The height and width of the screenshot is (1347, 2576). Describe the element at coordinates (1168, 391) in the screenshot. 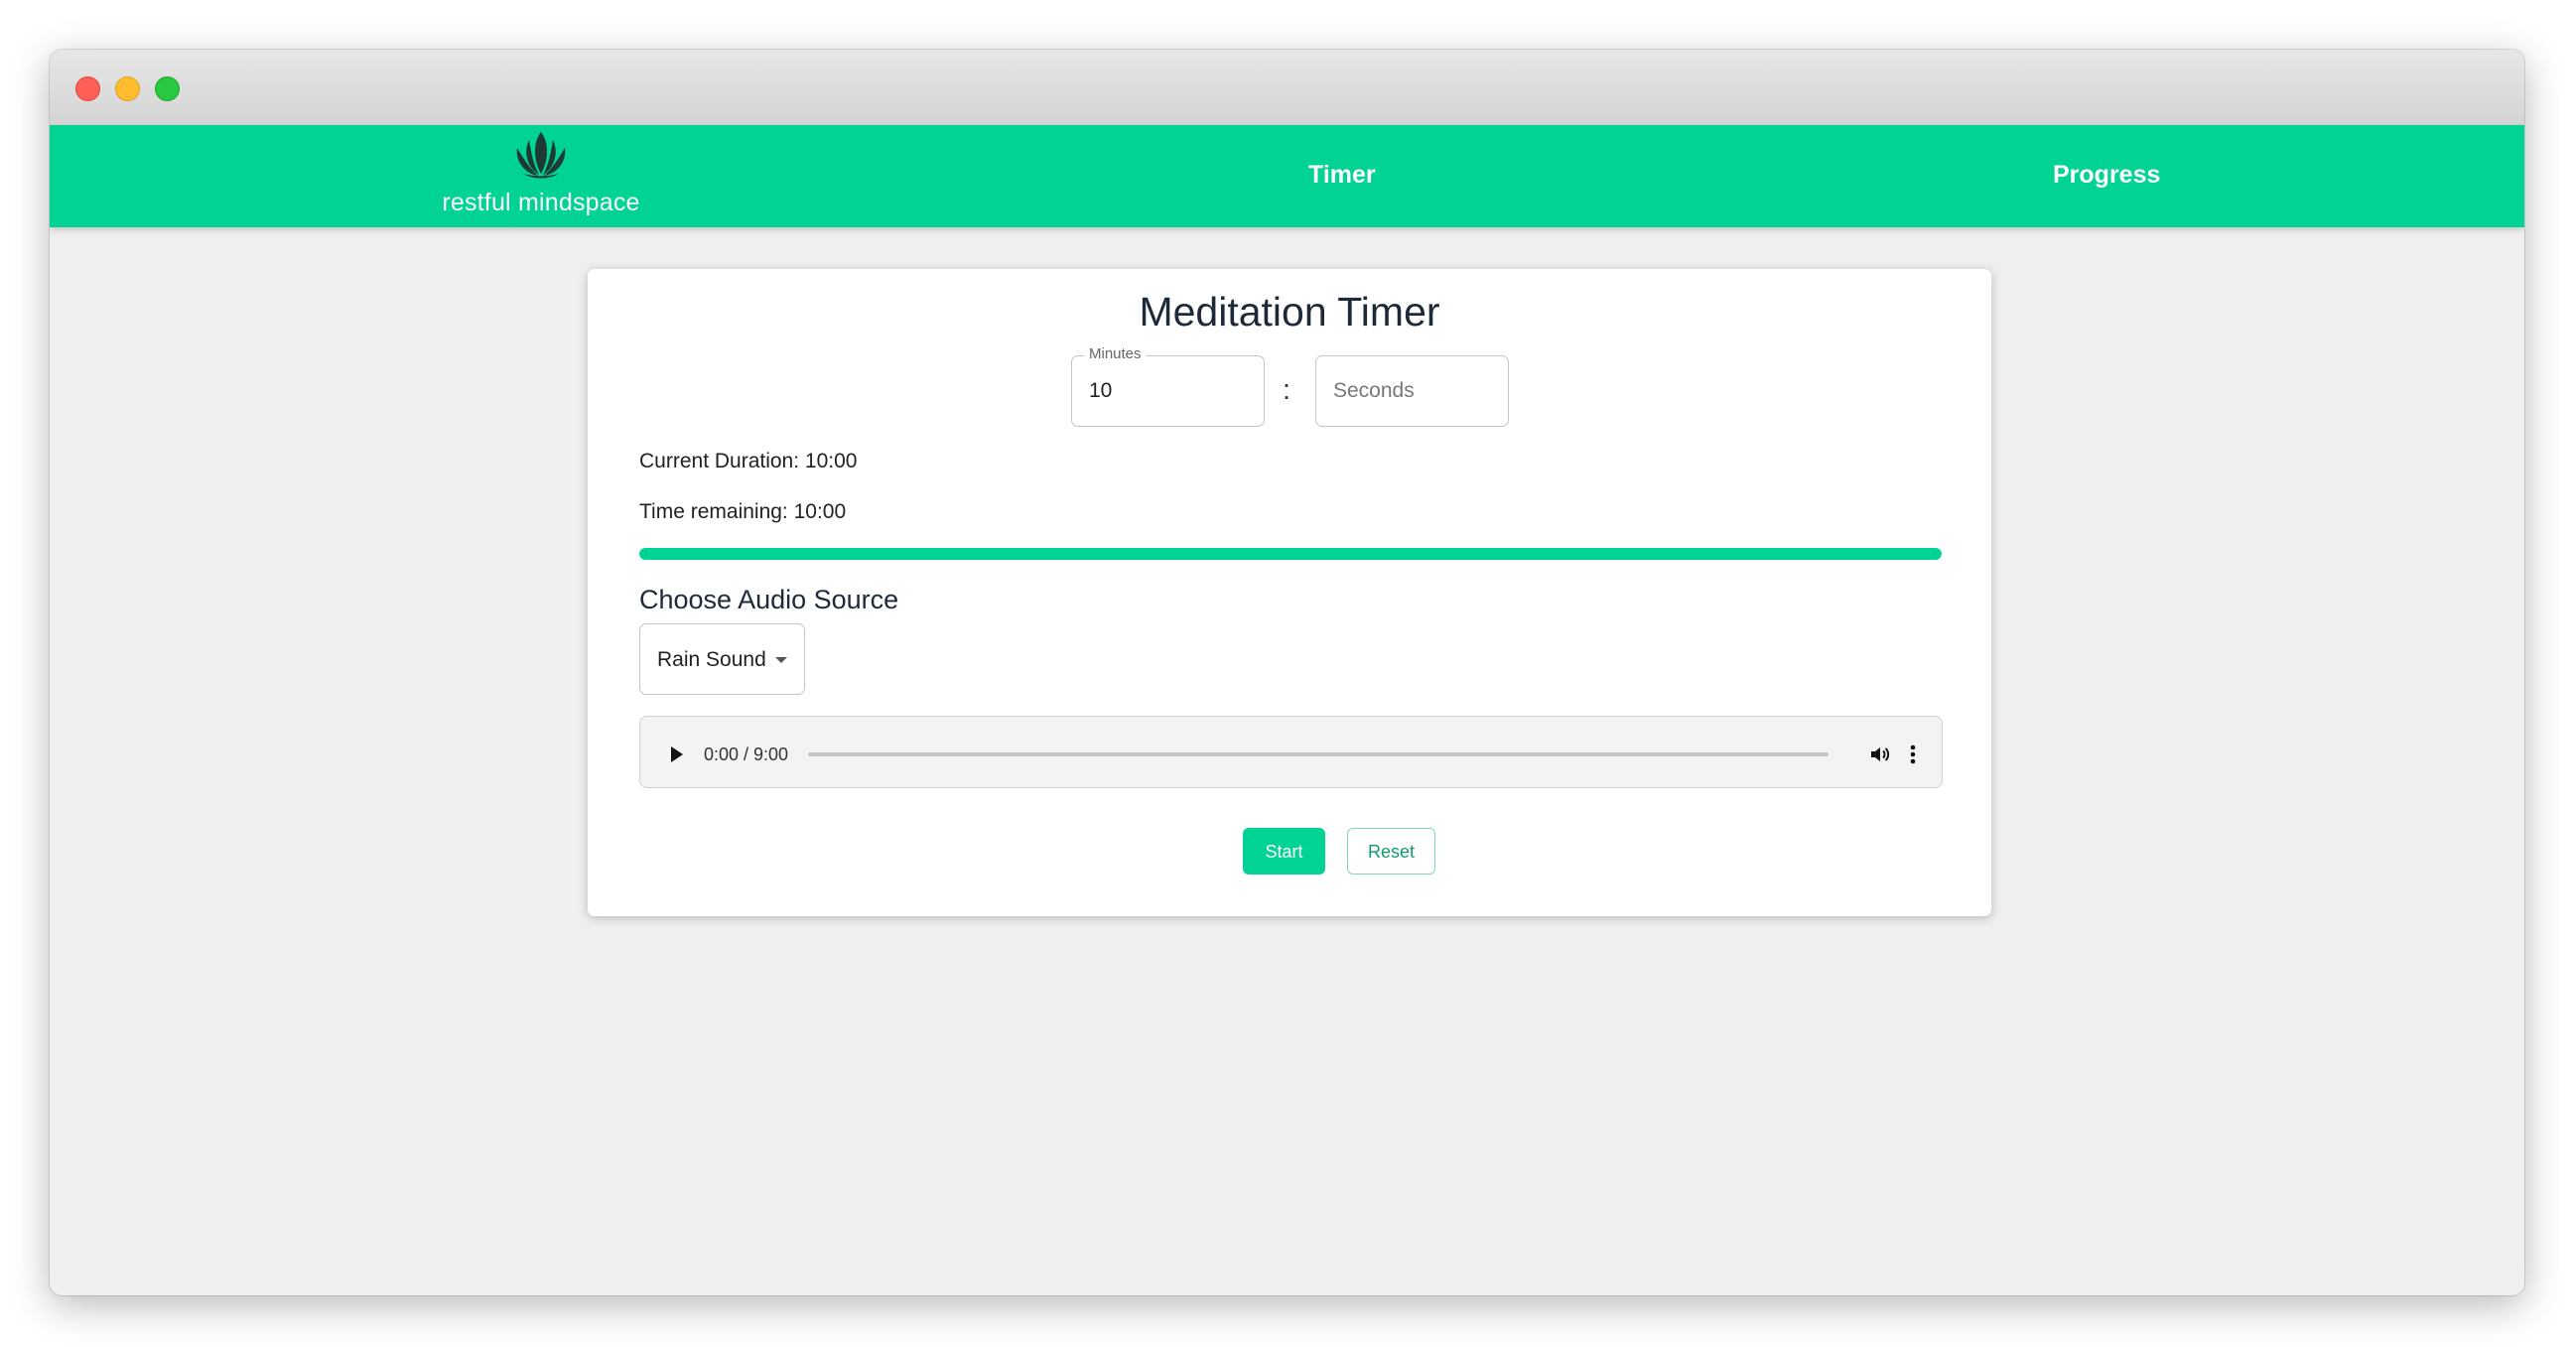

I see `minutes-input` at that location.